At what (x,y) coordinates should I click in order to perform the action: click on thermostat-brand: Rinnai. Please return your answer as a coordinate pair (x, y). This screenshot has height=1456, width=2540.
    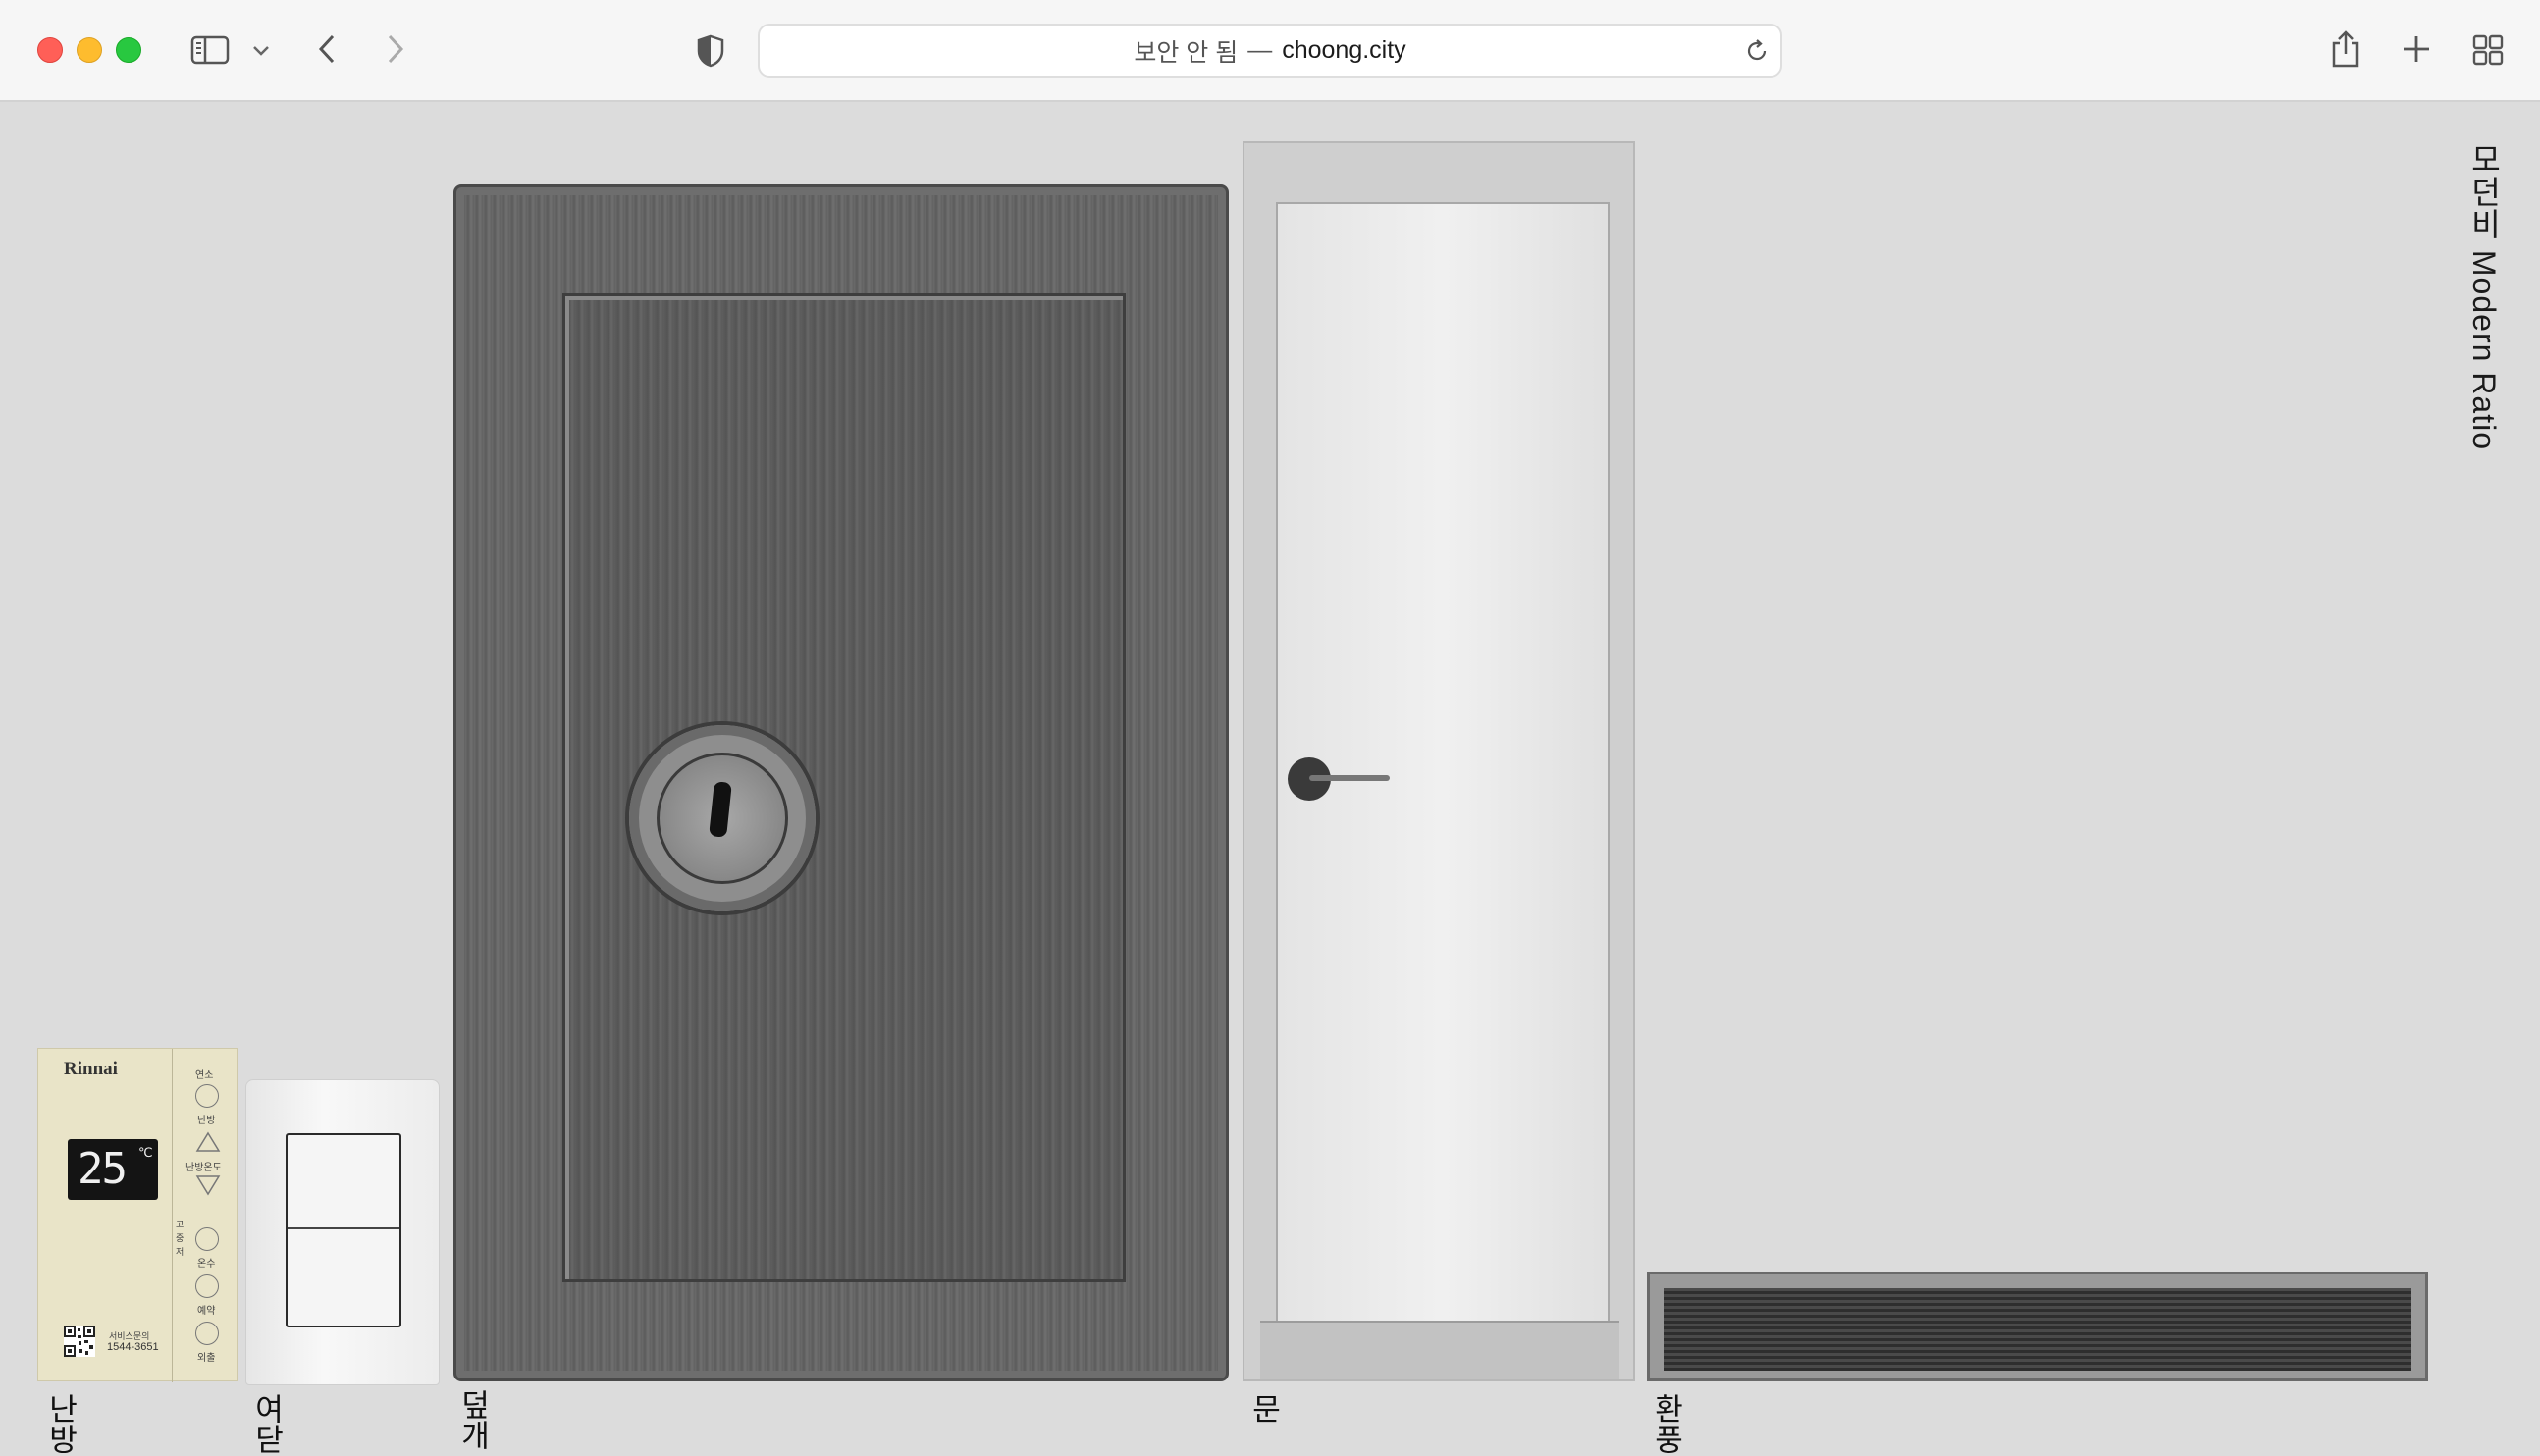
    Looking at the image, I should click on (91, 1069).